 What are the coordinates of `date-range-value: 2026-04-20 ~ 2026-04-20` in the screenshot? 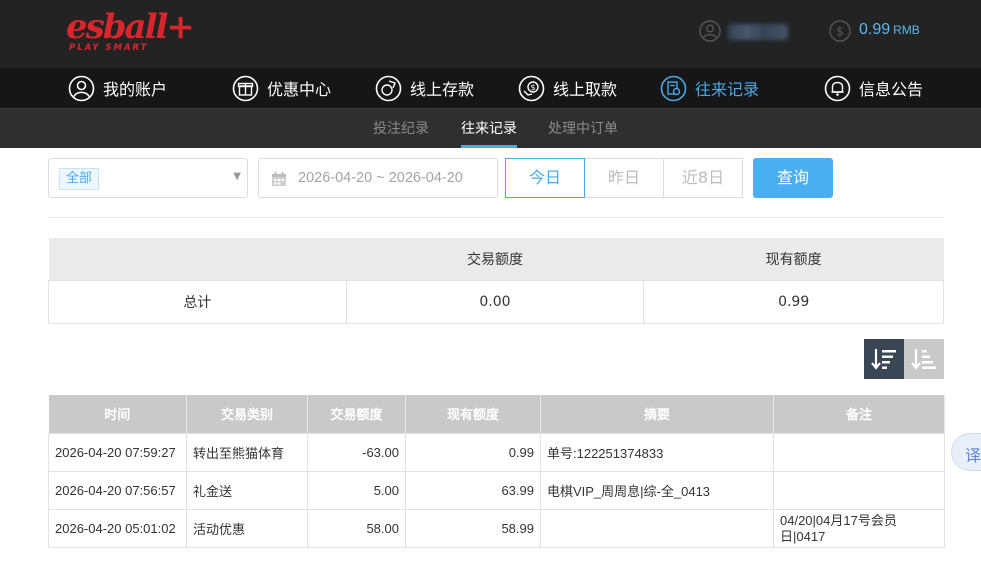 It's located at (380, 178).